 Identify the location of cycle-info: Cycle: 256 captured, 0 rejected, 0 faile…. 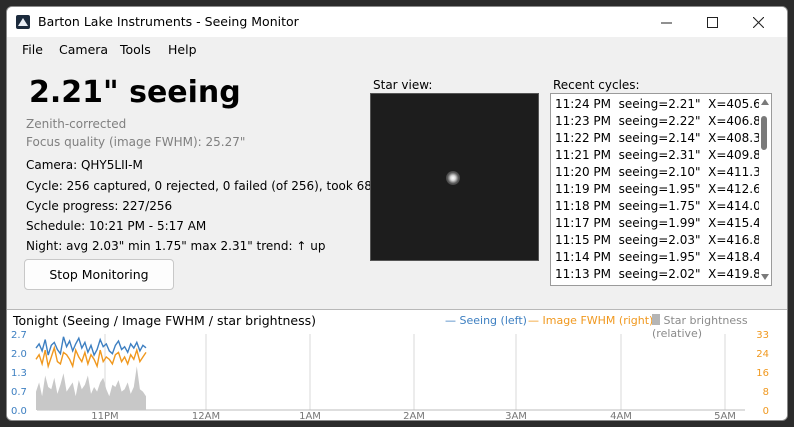
(208, 186).